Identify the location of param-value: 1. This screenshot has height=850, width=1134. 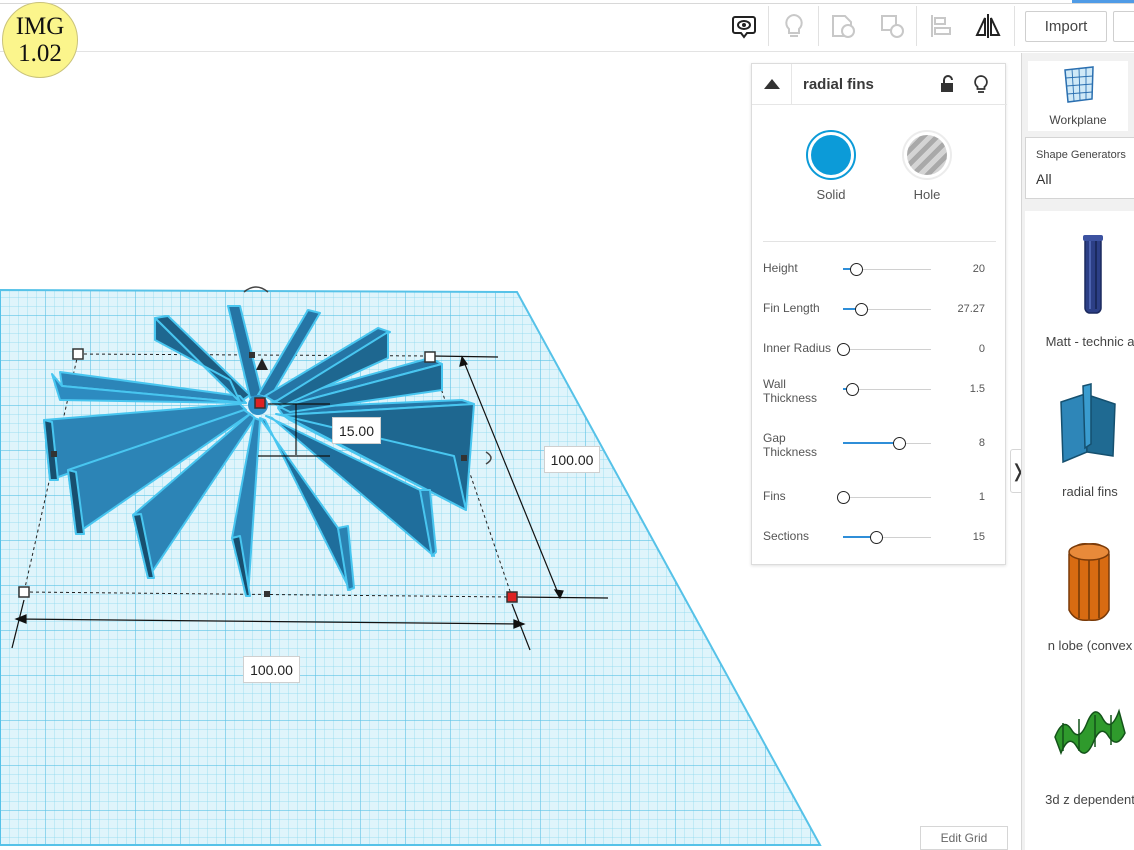
(982, 497).